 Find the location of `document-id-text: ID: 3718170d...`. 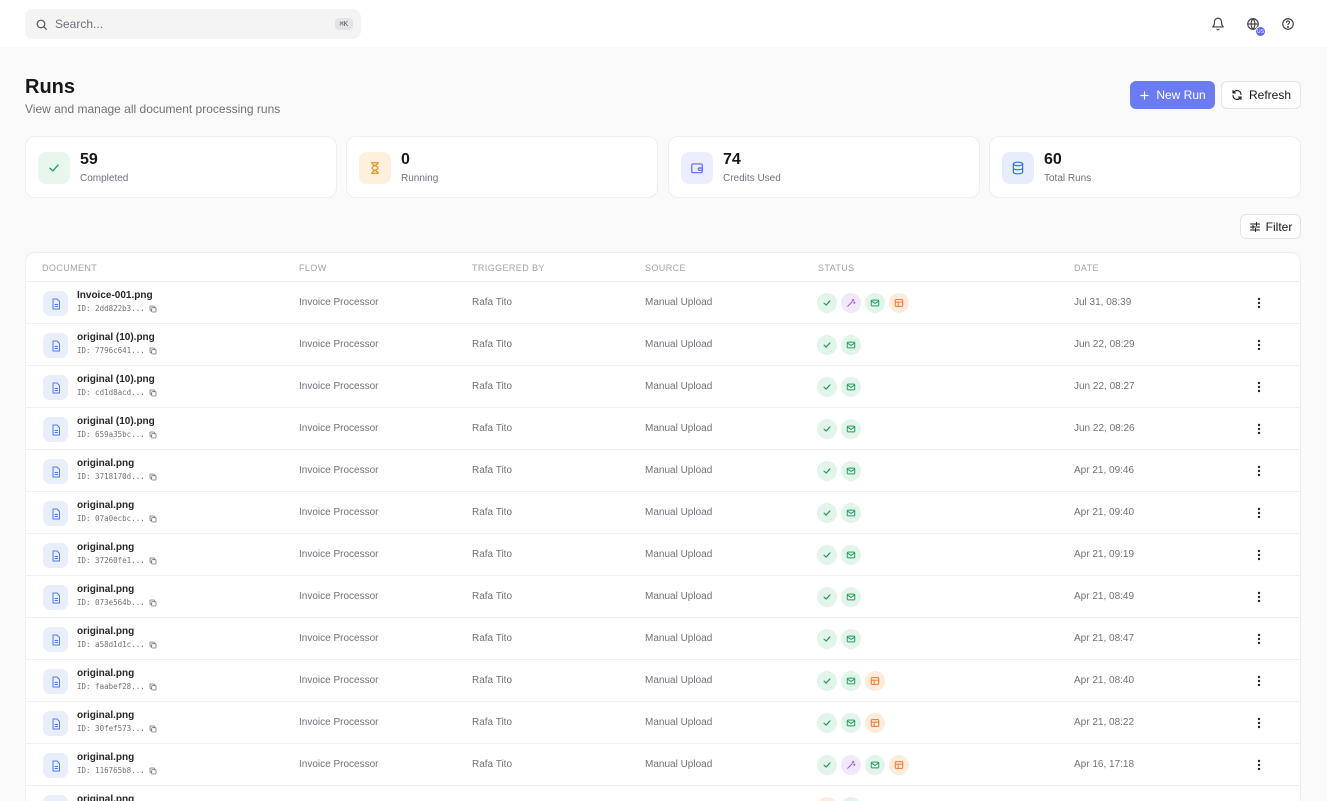

document-id-text: ID: 3718170d... is located at coordinates (111, 476).